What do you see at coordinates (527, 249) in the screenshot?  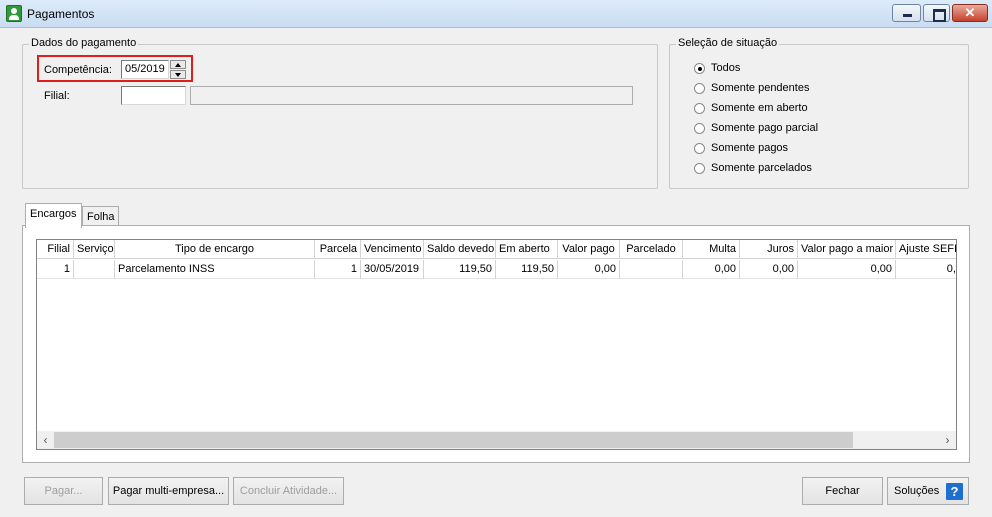 I see `col-em-aberto: Em aberto` at bounding box center [527, 249].